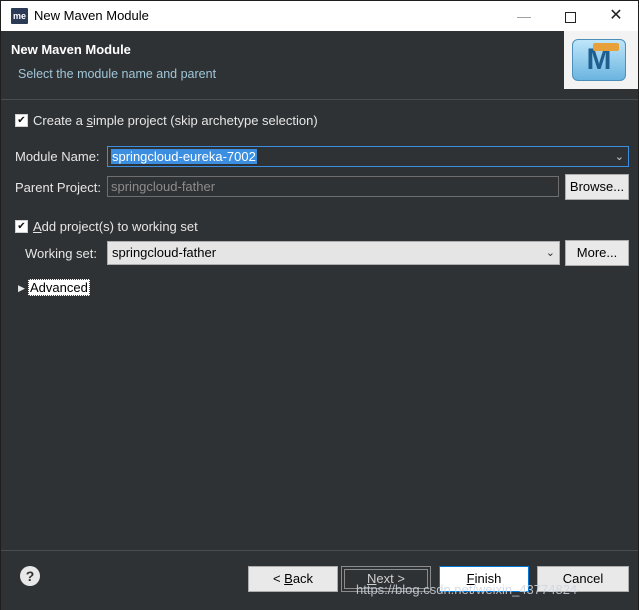 The height and width of the screenshot is (610, 639). I want to click on wizard-footer: ? < Back Next > Finish Cancel, so click(319, 580).